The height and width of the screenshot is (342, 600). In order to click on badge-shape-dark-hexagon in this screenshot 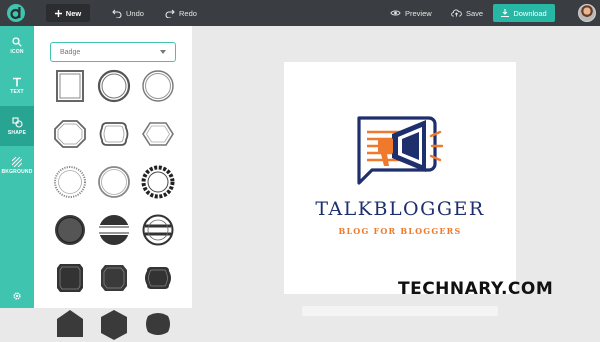, I will do `click(114, 324)`.